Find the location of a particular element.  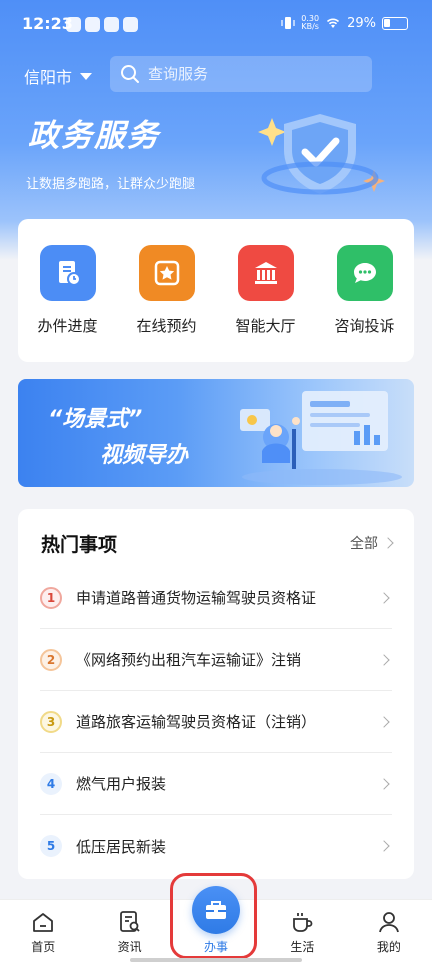

tab-profile: 我的 is located at coordinates (389, 932).